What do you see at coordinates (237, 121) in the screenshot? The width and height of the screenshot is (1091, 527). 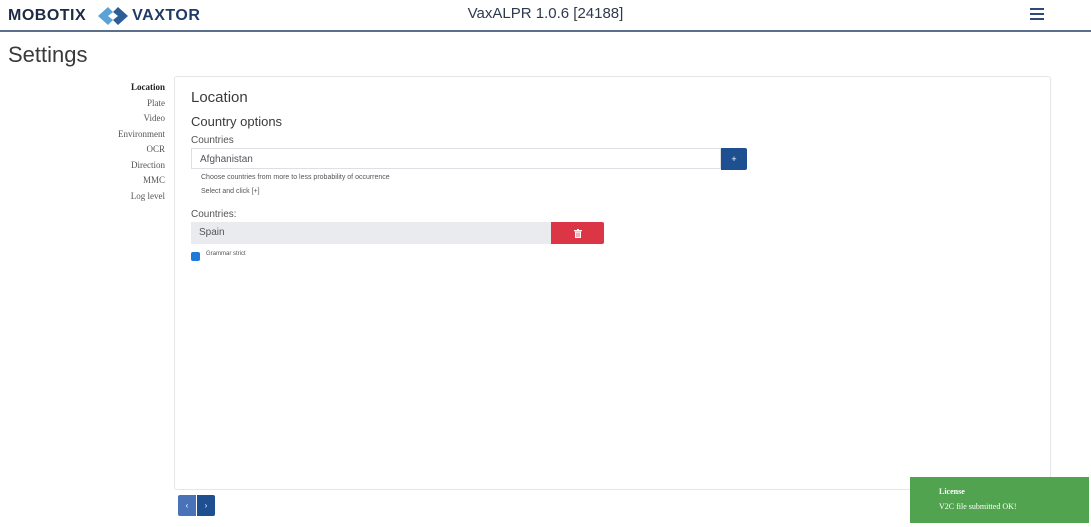 I see `subsection-title: Country options` at bounding box center [237, 121].